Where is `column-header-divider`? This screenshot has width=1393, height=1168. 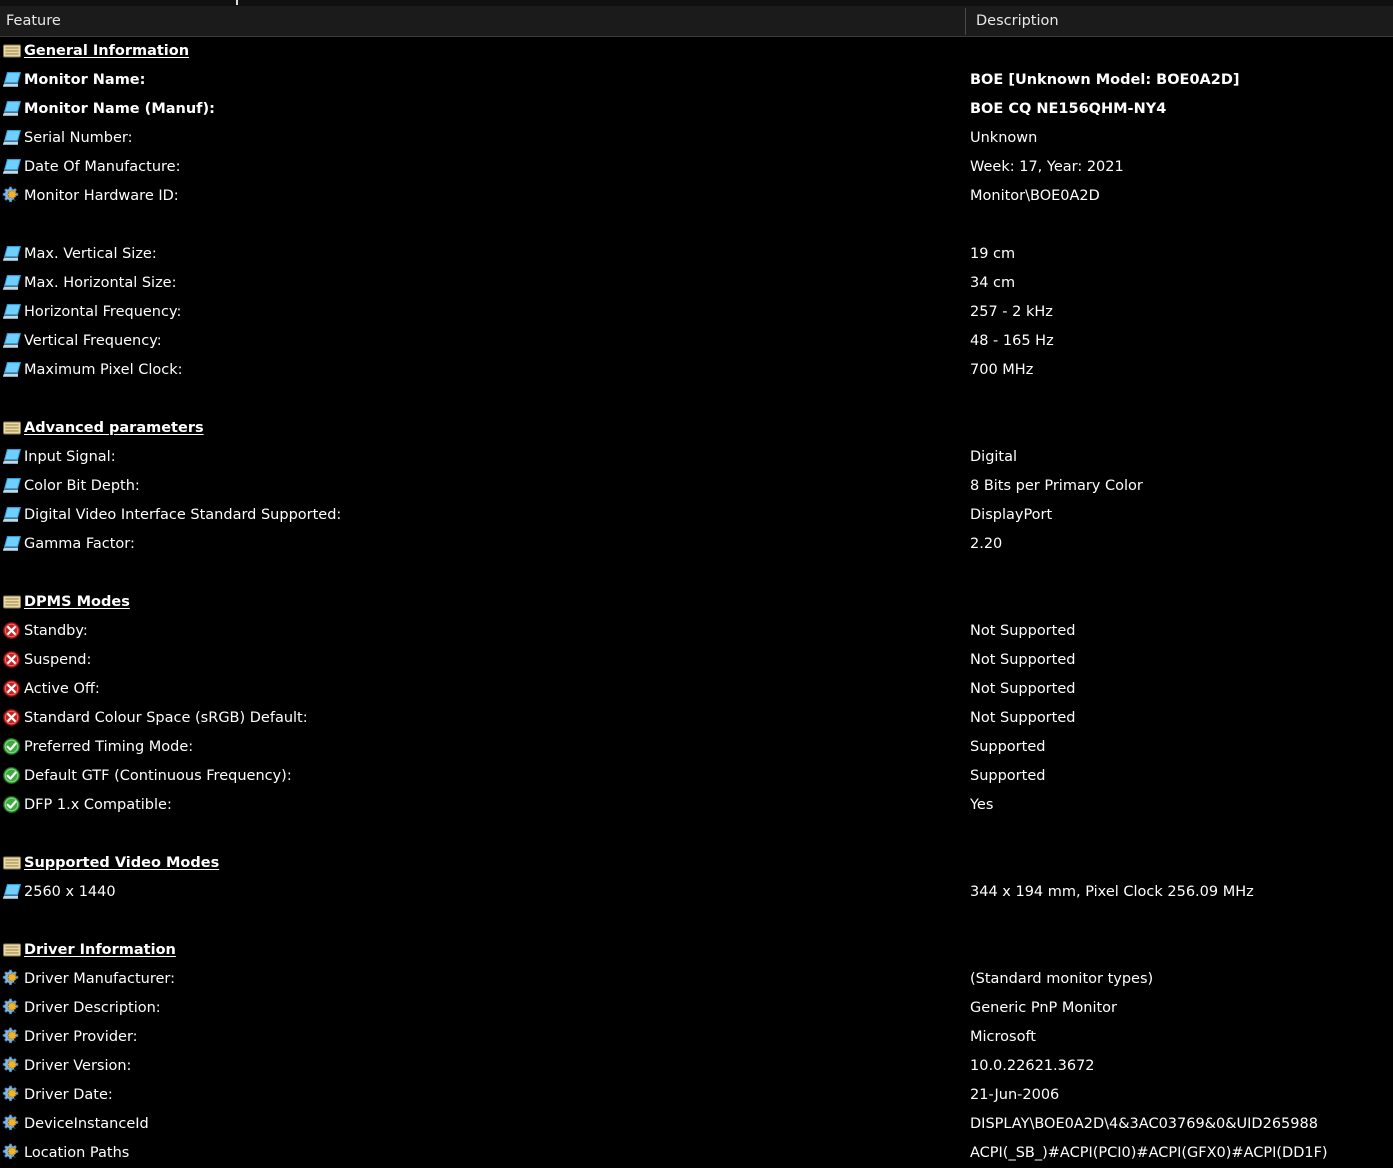
column-header-divider is located at coordinates (965, 21).